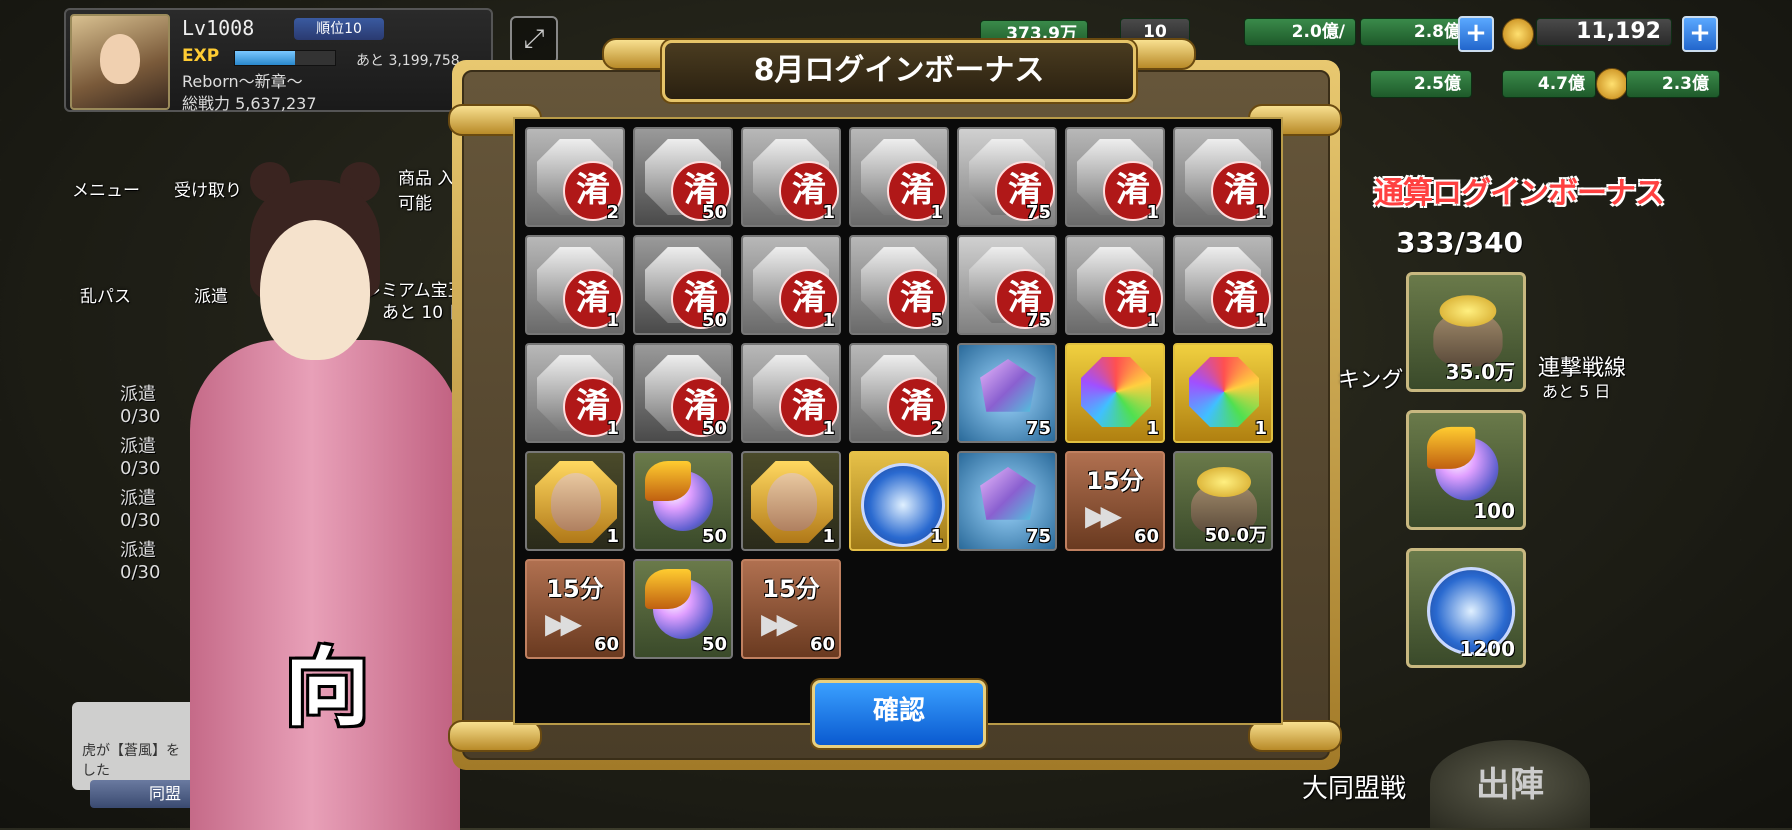  Describe the element at coordinates (899, 285) in the screenshot. I see `reward-cell: 淆5` at that location.